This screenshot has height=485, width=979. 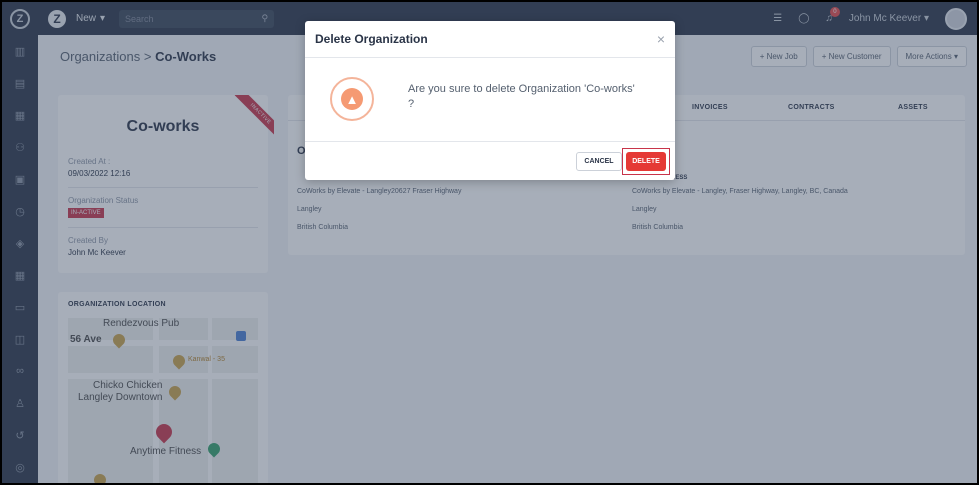 I want to click on warning-triangle-icon: ▲, so click(x=352, y=99).